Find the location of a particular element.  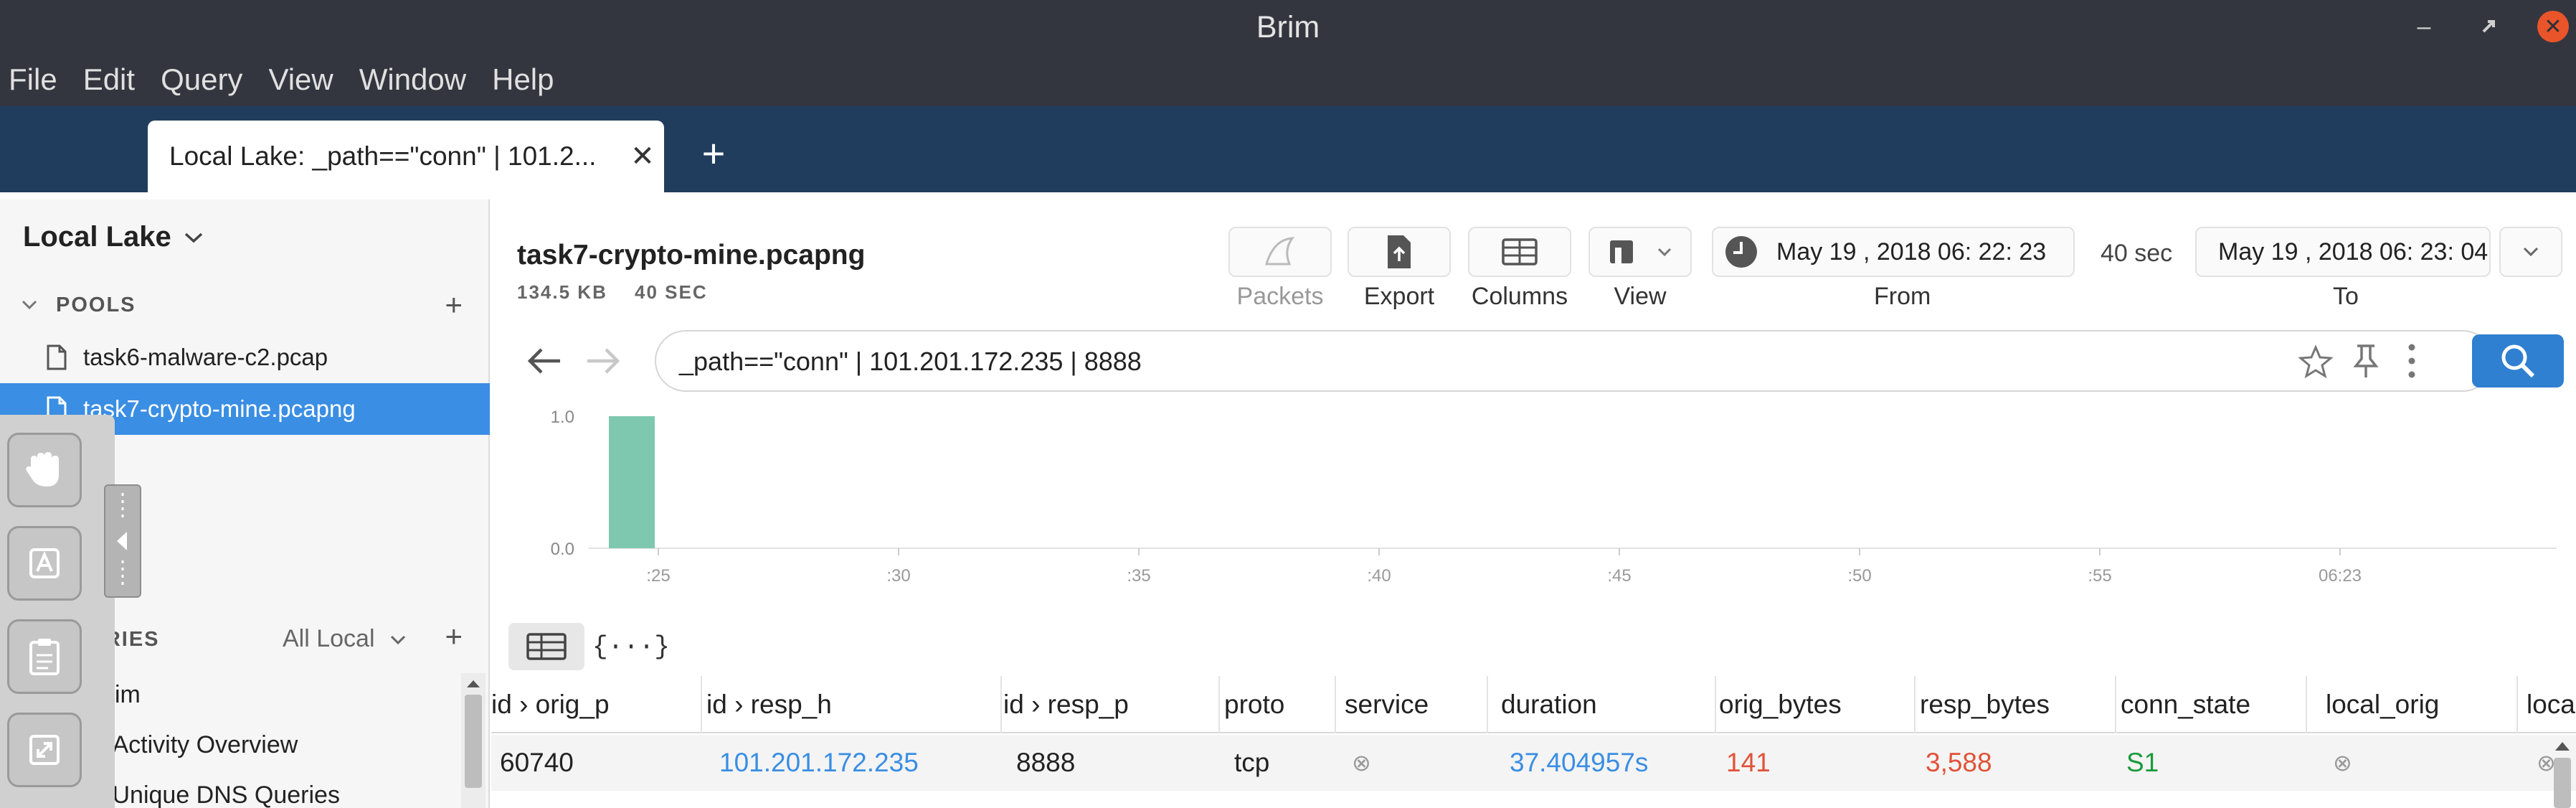

shark-fin-icon is located at coordinates (1279, 251).